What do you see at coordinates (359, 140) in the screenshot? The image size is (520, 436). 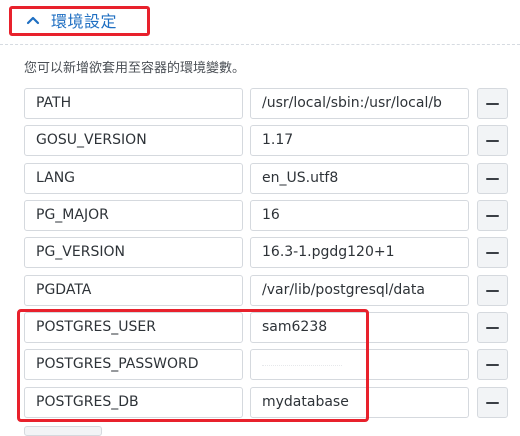 I see `env-value-input: 1.17` at bounding box center [359, 140].